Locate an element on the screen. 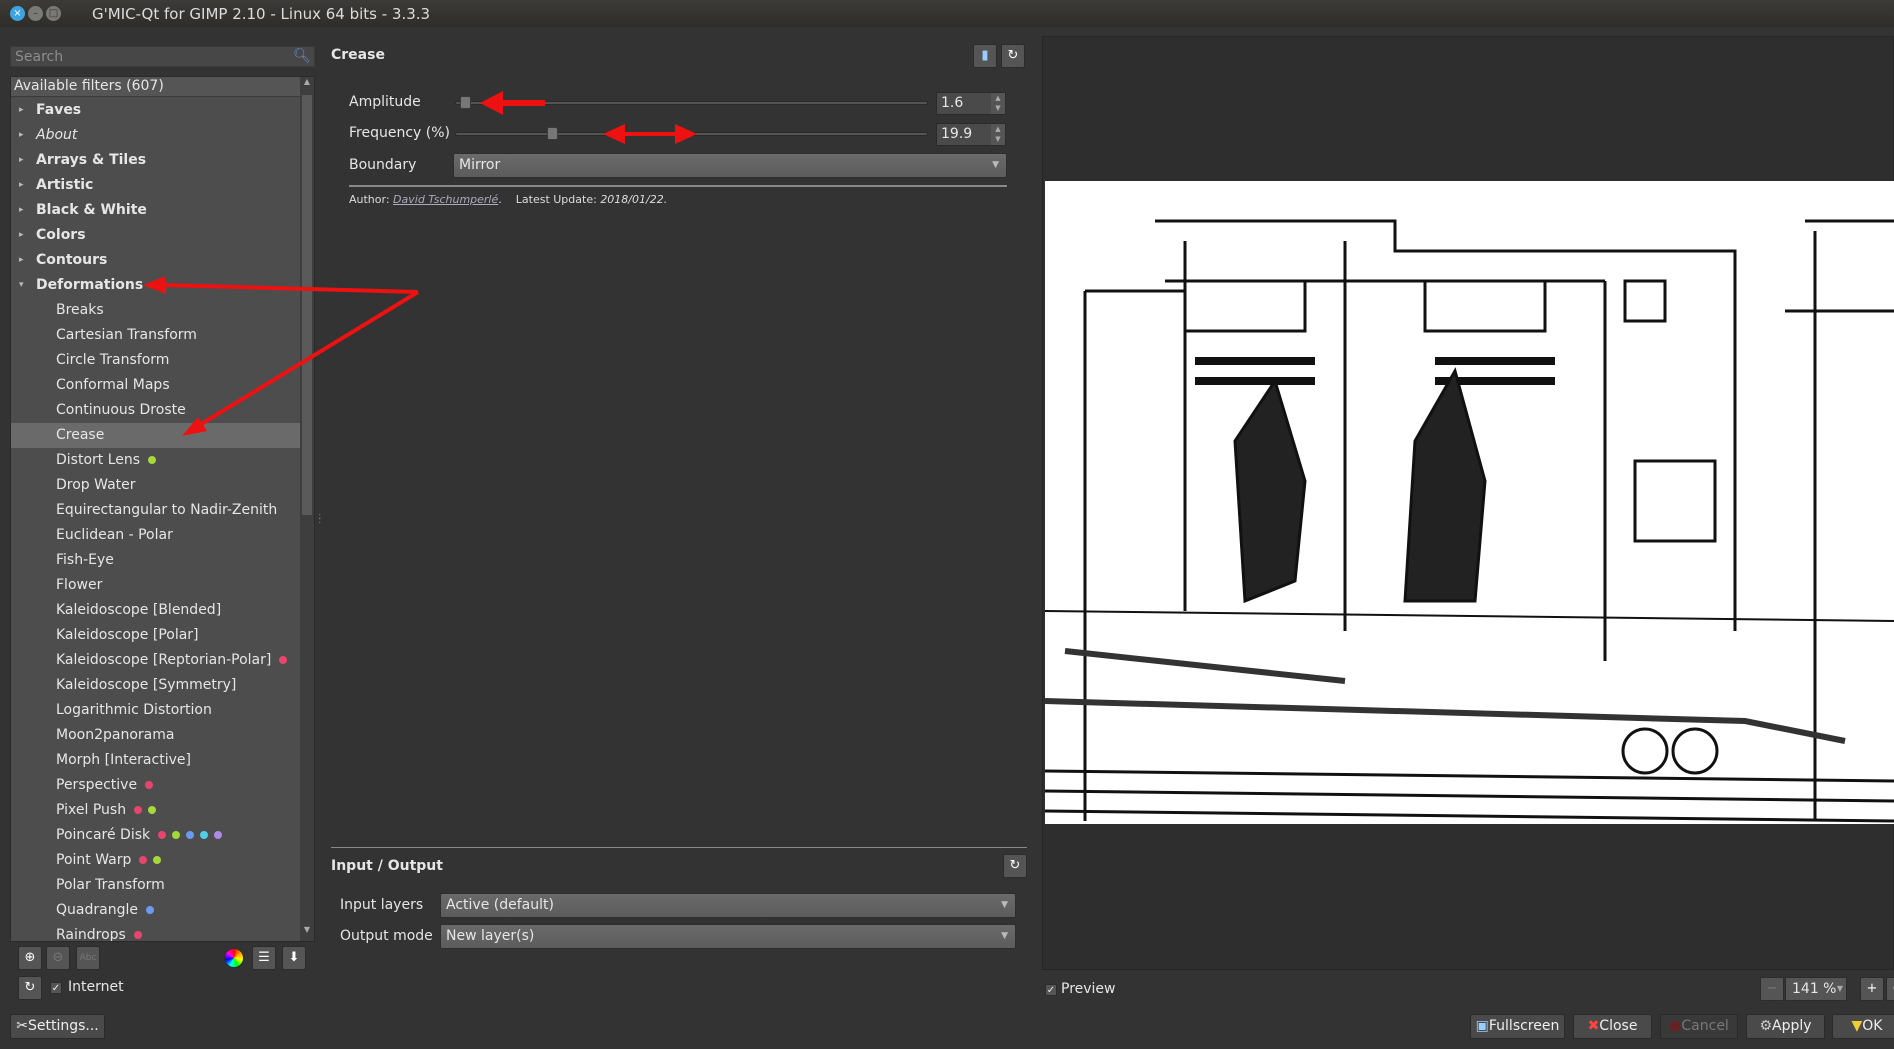 The width and height of the screenshot is (1894, 1049). zoom-level-select: 141 % ▼ is located at coordinates (1816, 989).